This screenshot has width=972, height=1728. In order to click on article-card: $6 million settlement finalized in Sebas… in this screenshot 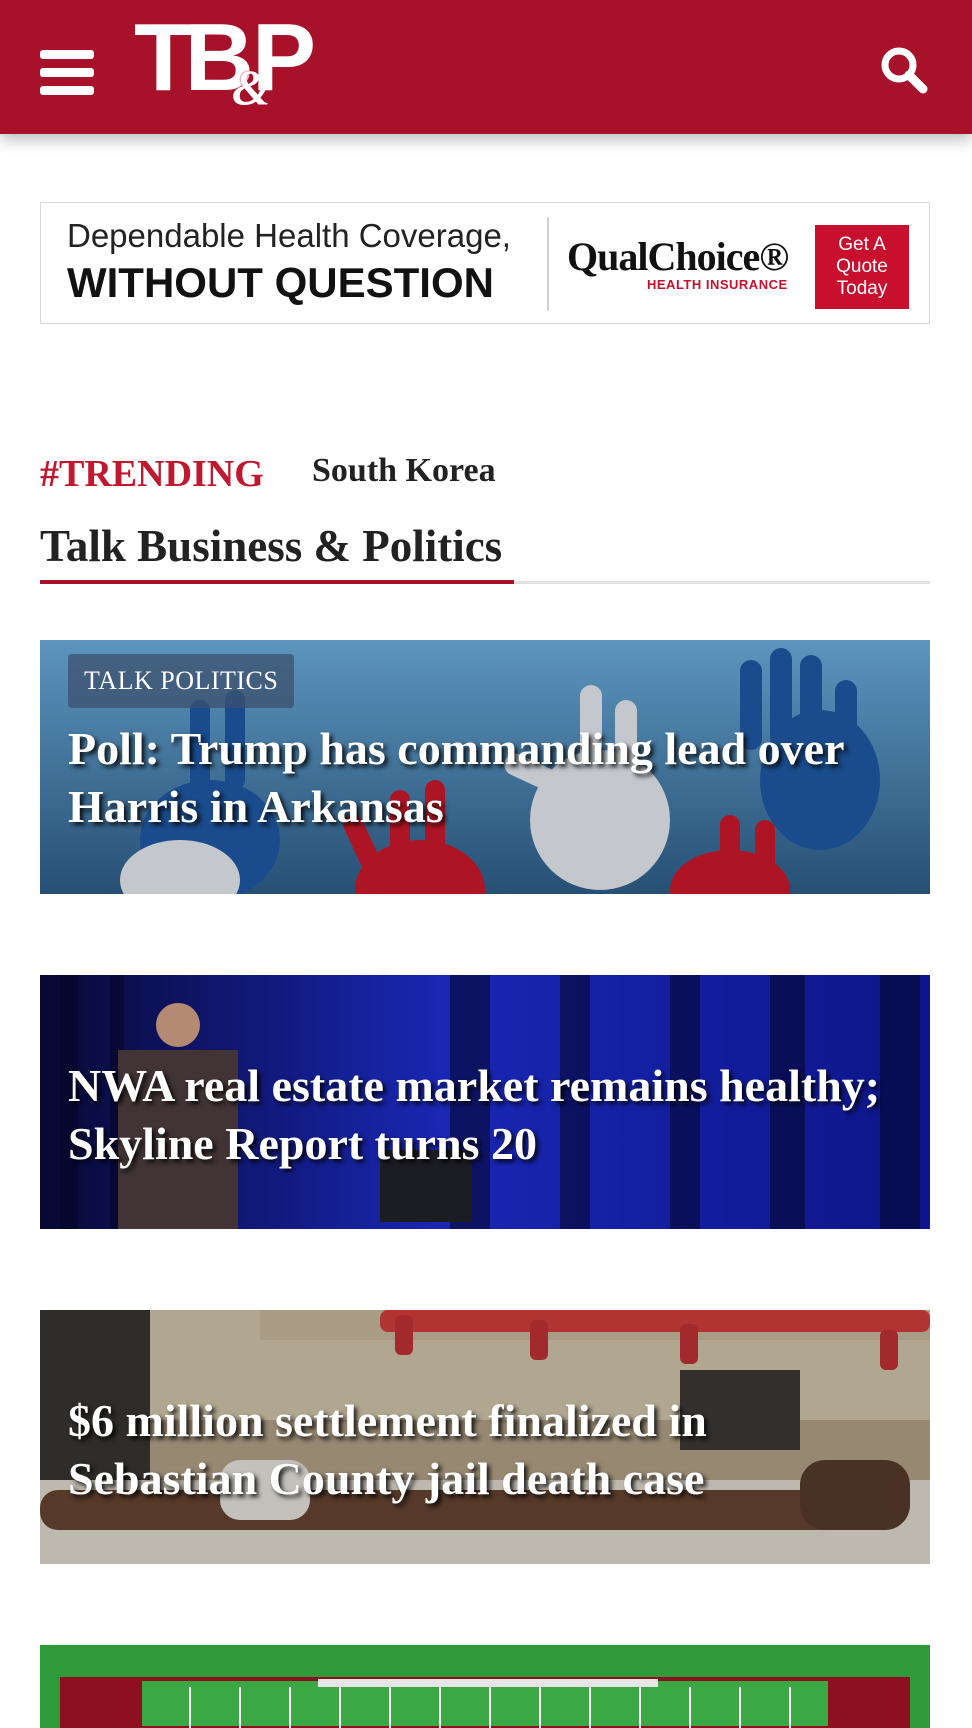, I will do `click(485, 1437)`.